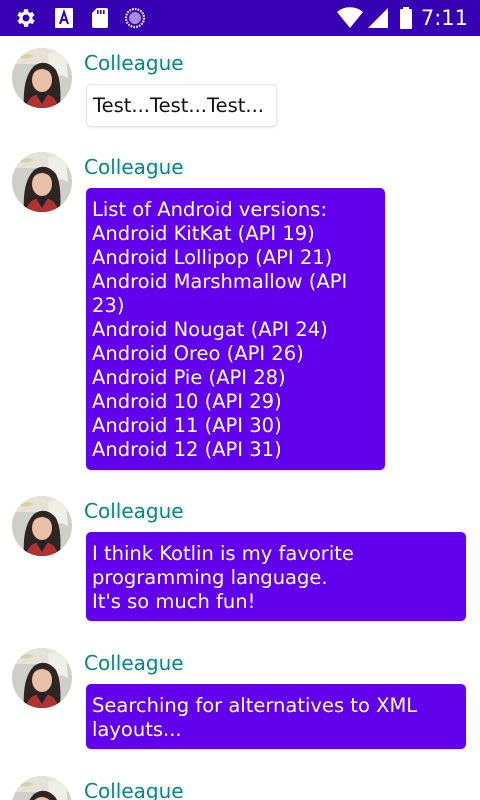 This screenshot has width=480, height=800. Describe the element at coordinates (26, 18) in the screenshot. I see `gear-icon` at that location.